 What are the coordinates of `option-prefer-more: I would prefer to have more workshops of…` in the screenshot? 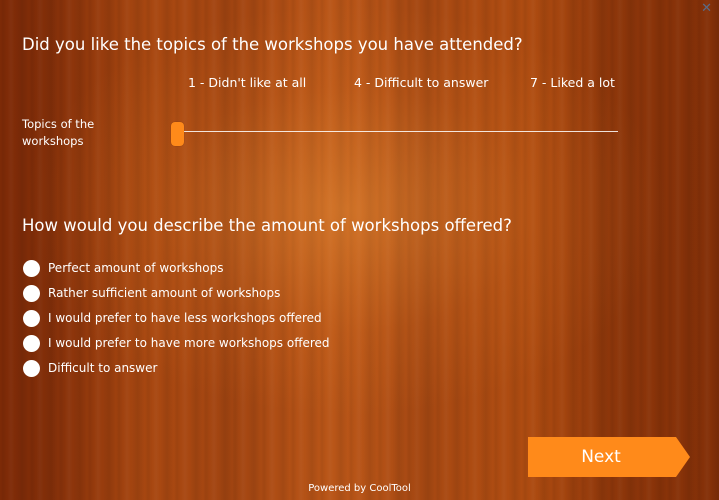 It's located at (176, 343).